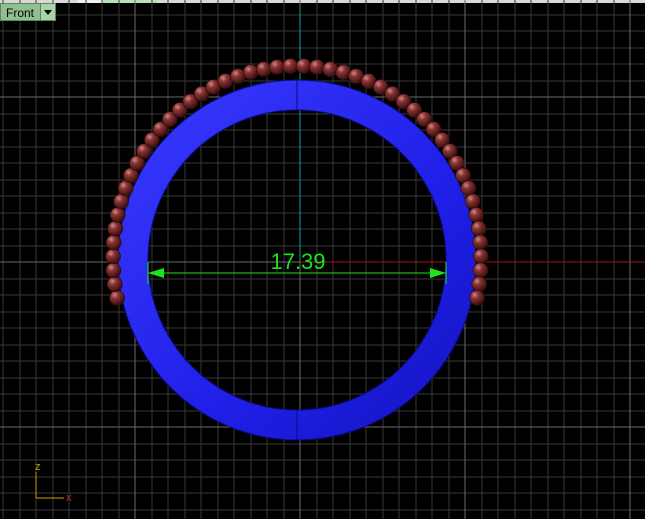 The width and height of the screenshot is (645, 519). Describe the element at coordinates (20, 13) in the screenshot. I see `view-name-label: Front` at that location.